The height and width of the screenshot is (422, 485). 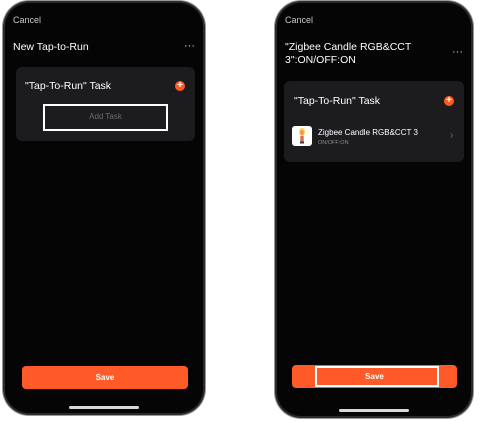 I want to click on device-status: ON/OFF:ON, so click(x=333, y=143).